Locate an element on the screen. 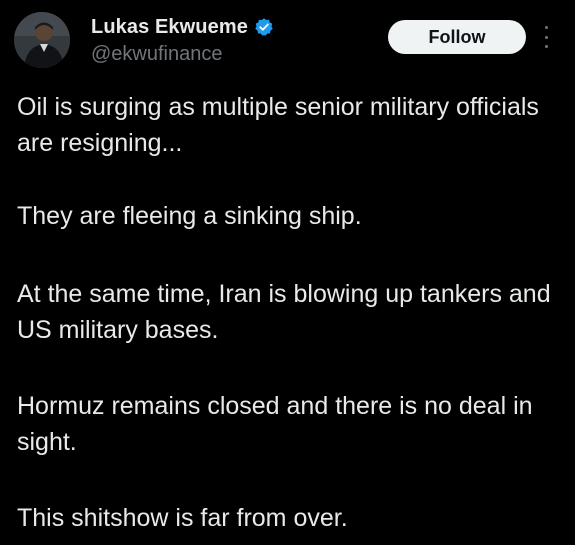 This screenshot has width=575, height=545. verified-badge-icon is located at coordinates (264, 27).